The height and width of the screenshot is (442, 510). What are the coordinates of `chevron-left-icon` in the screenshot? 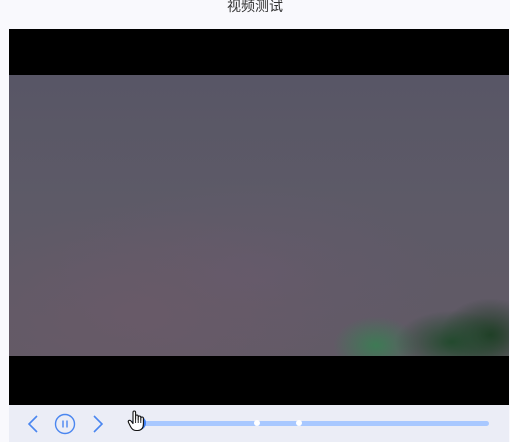 It's located at (32, 424).